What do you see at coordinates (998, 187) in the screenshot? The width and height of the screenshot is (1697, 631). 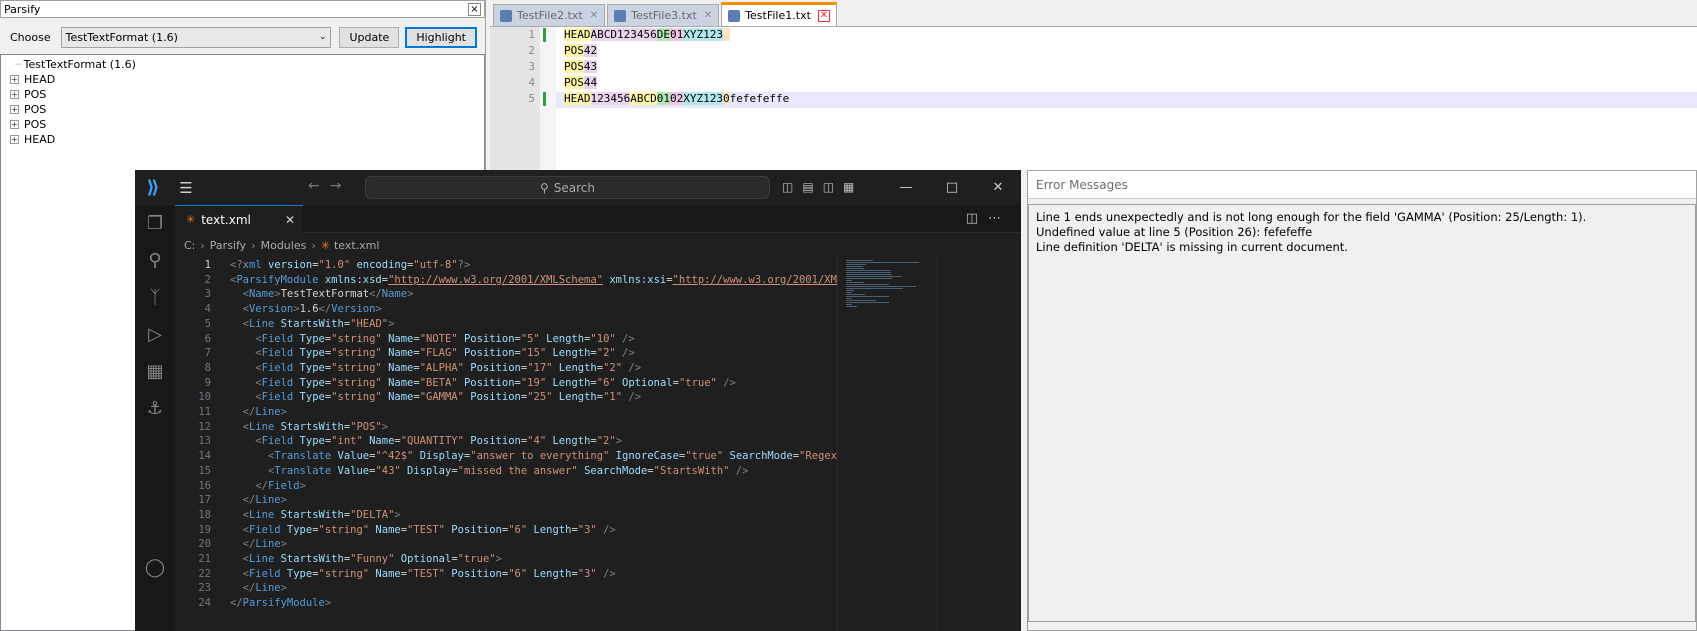 I see `close-window-icon: ✕` at bounding box center [998, 187].